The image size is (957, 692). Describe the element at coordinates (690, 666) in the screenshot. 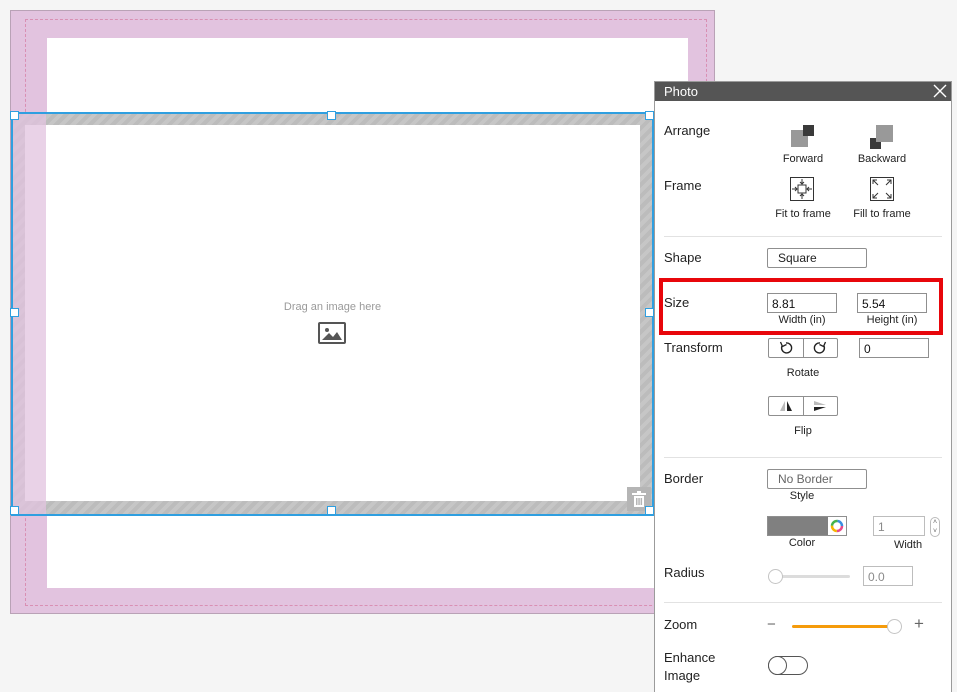

I see `enhance-image-label: Enhance Image` at that location.